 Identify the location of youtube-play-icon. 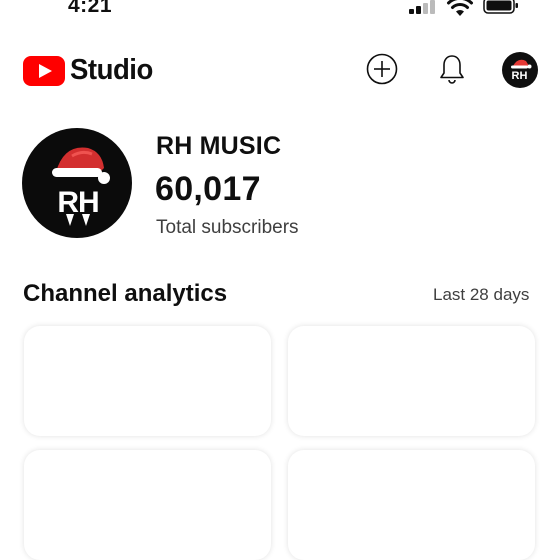
(44, 70).